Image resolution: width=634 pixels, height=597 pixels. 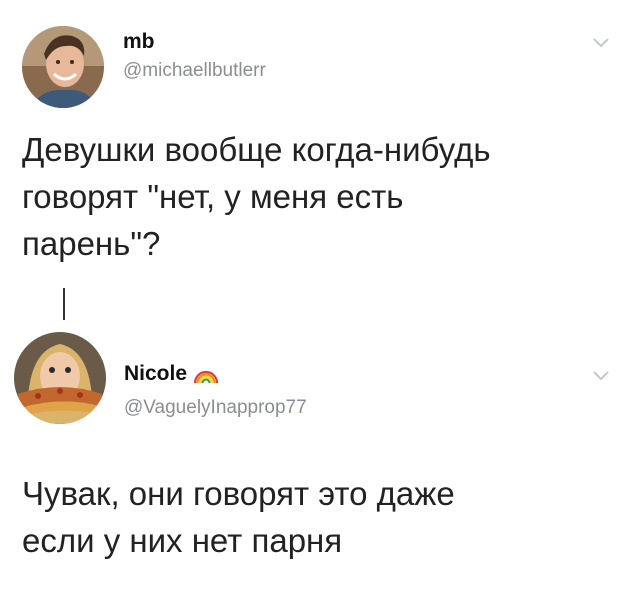 I want to click on thread-connector-line, so click(x=64, y=304).